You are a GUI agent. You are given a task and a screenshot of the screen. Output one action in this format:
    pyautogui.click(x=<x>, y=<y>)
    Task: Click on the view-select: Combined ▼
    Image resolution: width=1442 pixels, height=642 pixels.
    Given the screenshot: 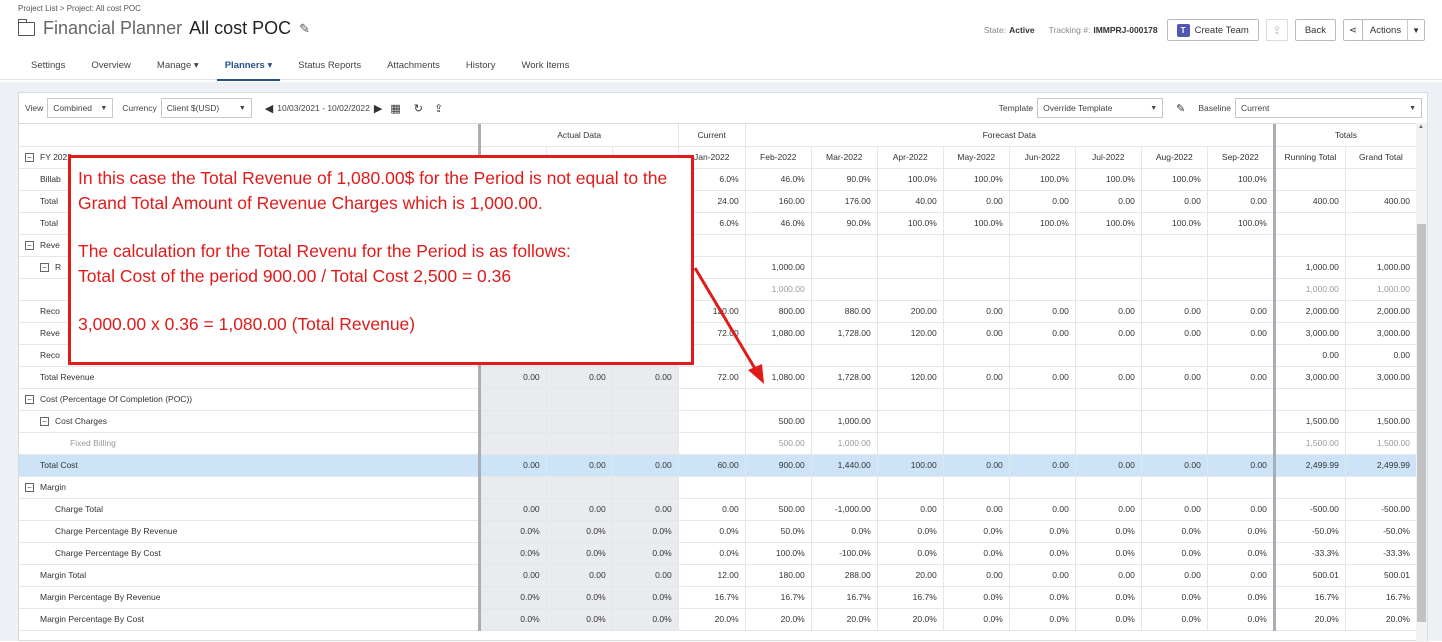 What is the action you would take?
    pyautogui.click(x=80, y=108)
    